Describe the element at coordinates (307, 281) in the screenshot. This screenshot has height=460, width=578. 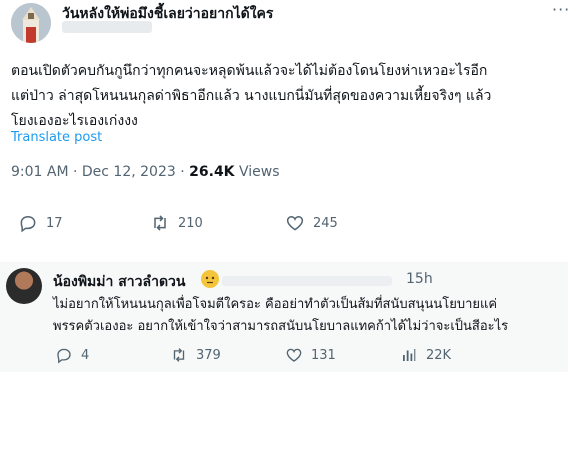
I see `reply-handle-redacted` at that location.